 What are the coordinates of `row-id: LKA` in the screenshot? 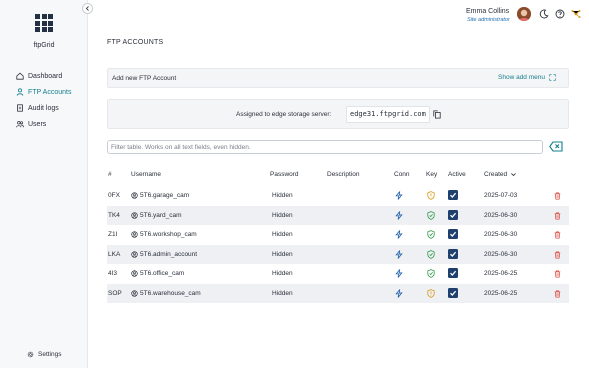 It's located at (114, 254).